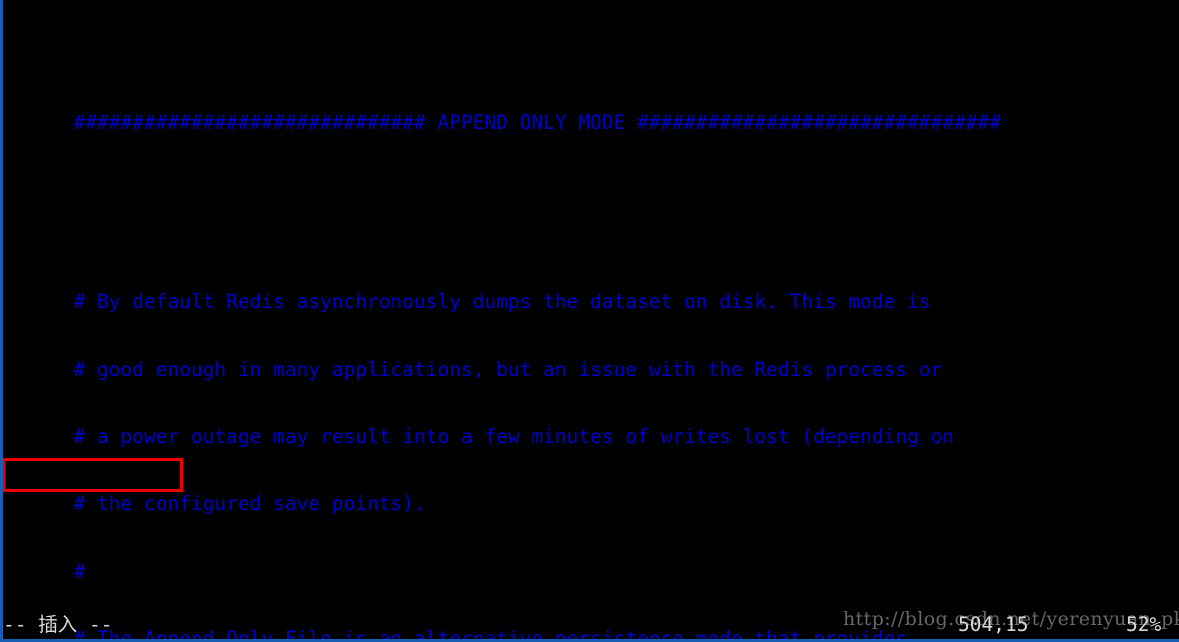 Image resolution: width=1179 pixels, height=642 pixels. Describe the element at coordinates (1144, 624) in the screenshot. I see `status-scroll-percent: 52%` at that location.